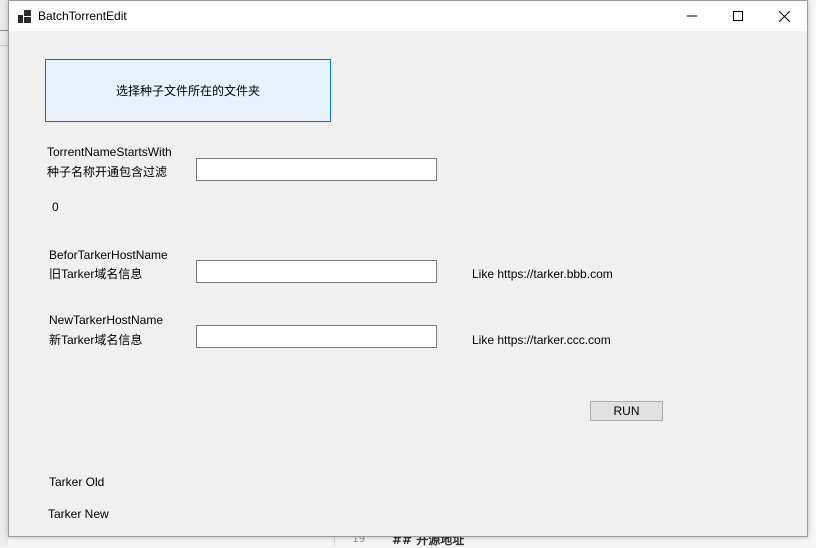 The image size is (816, 548). I want to click on app-icon, so click(24, 16).